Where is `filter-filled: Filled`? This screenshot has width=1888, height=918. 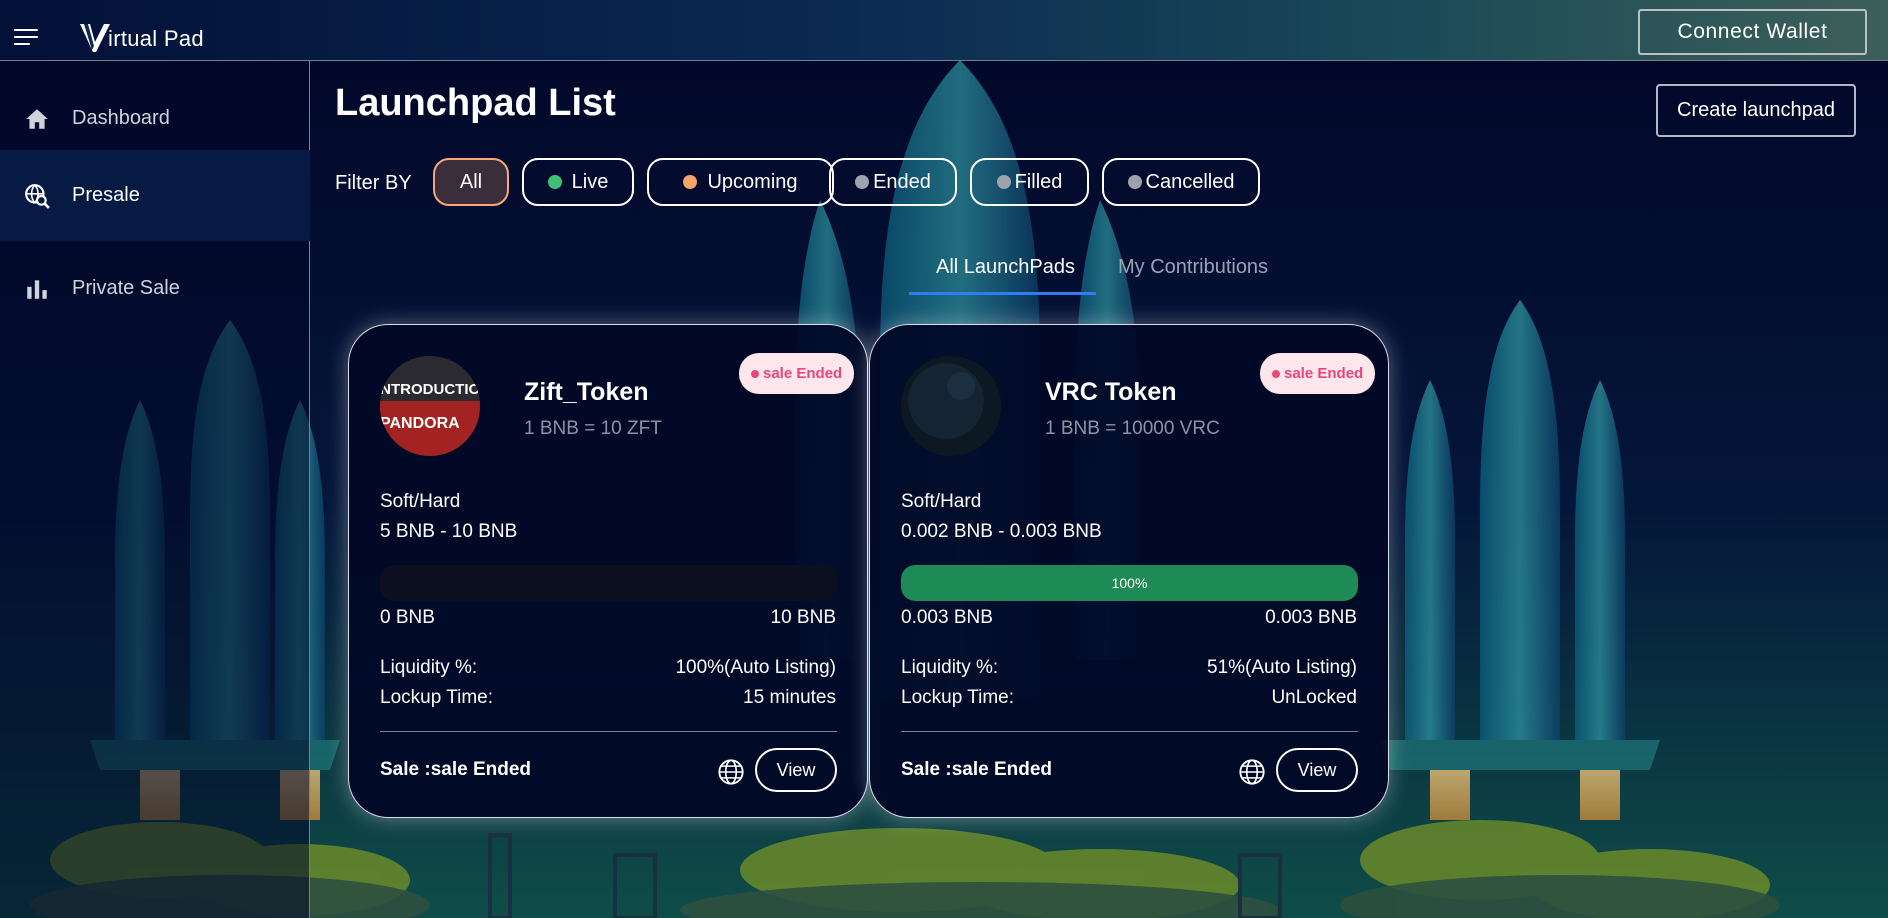
filter-filled: Filled is located at coordinates (1029, 182).